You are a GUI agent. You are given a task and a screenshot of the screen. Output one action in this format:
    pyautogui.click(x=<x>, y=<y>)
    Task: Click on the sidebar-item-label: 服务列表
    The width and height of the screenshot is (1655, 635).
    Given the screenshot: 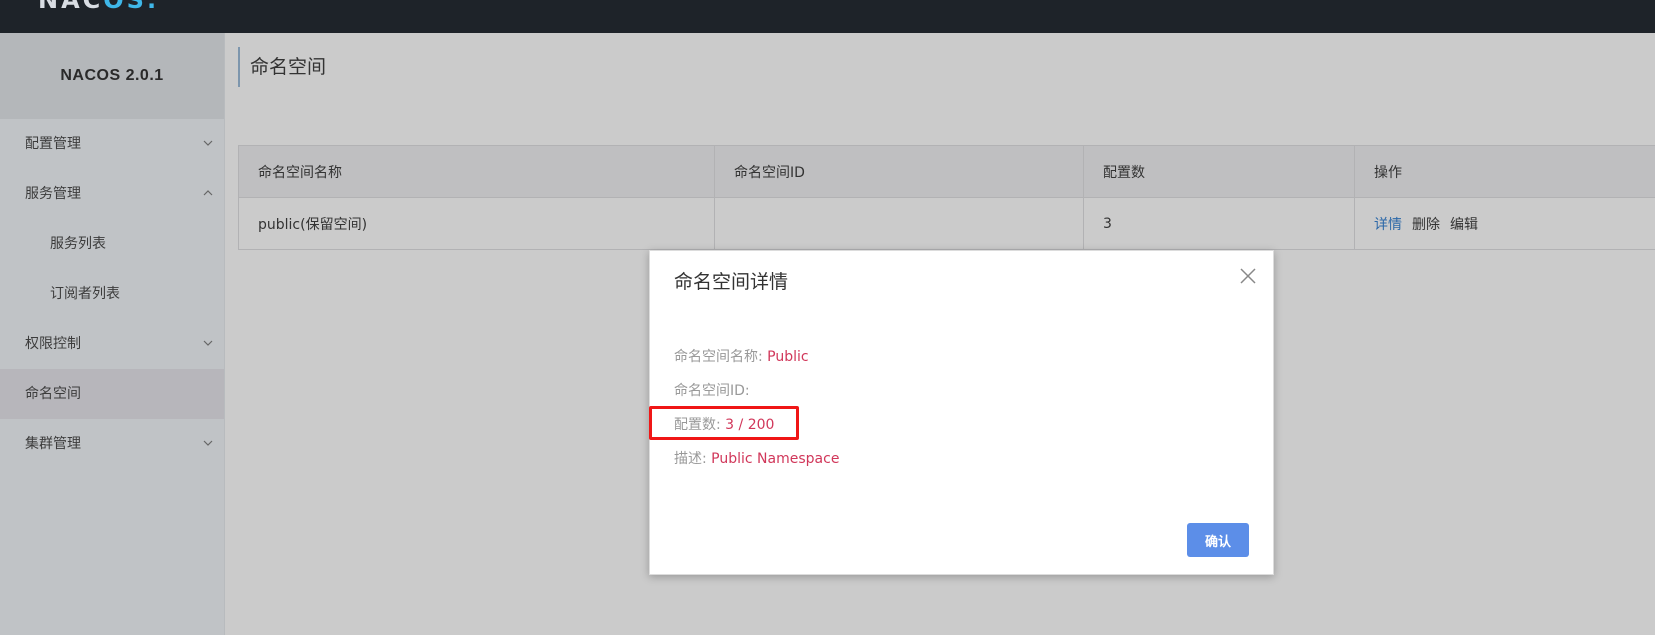 What is the action you would take?
    pyautogui.click(x=78, y=244)
    